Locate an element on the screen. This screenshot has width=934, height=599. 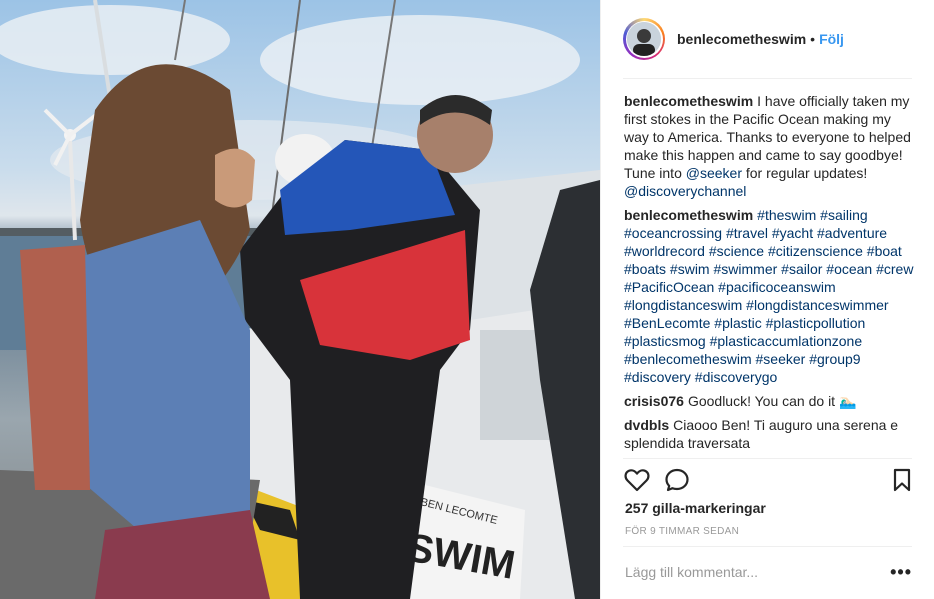
more-options-button: ••• is located at coordinates (901, 572).